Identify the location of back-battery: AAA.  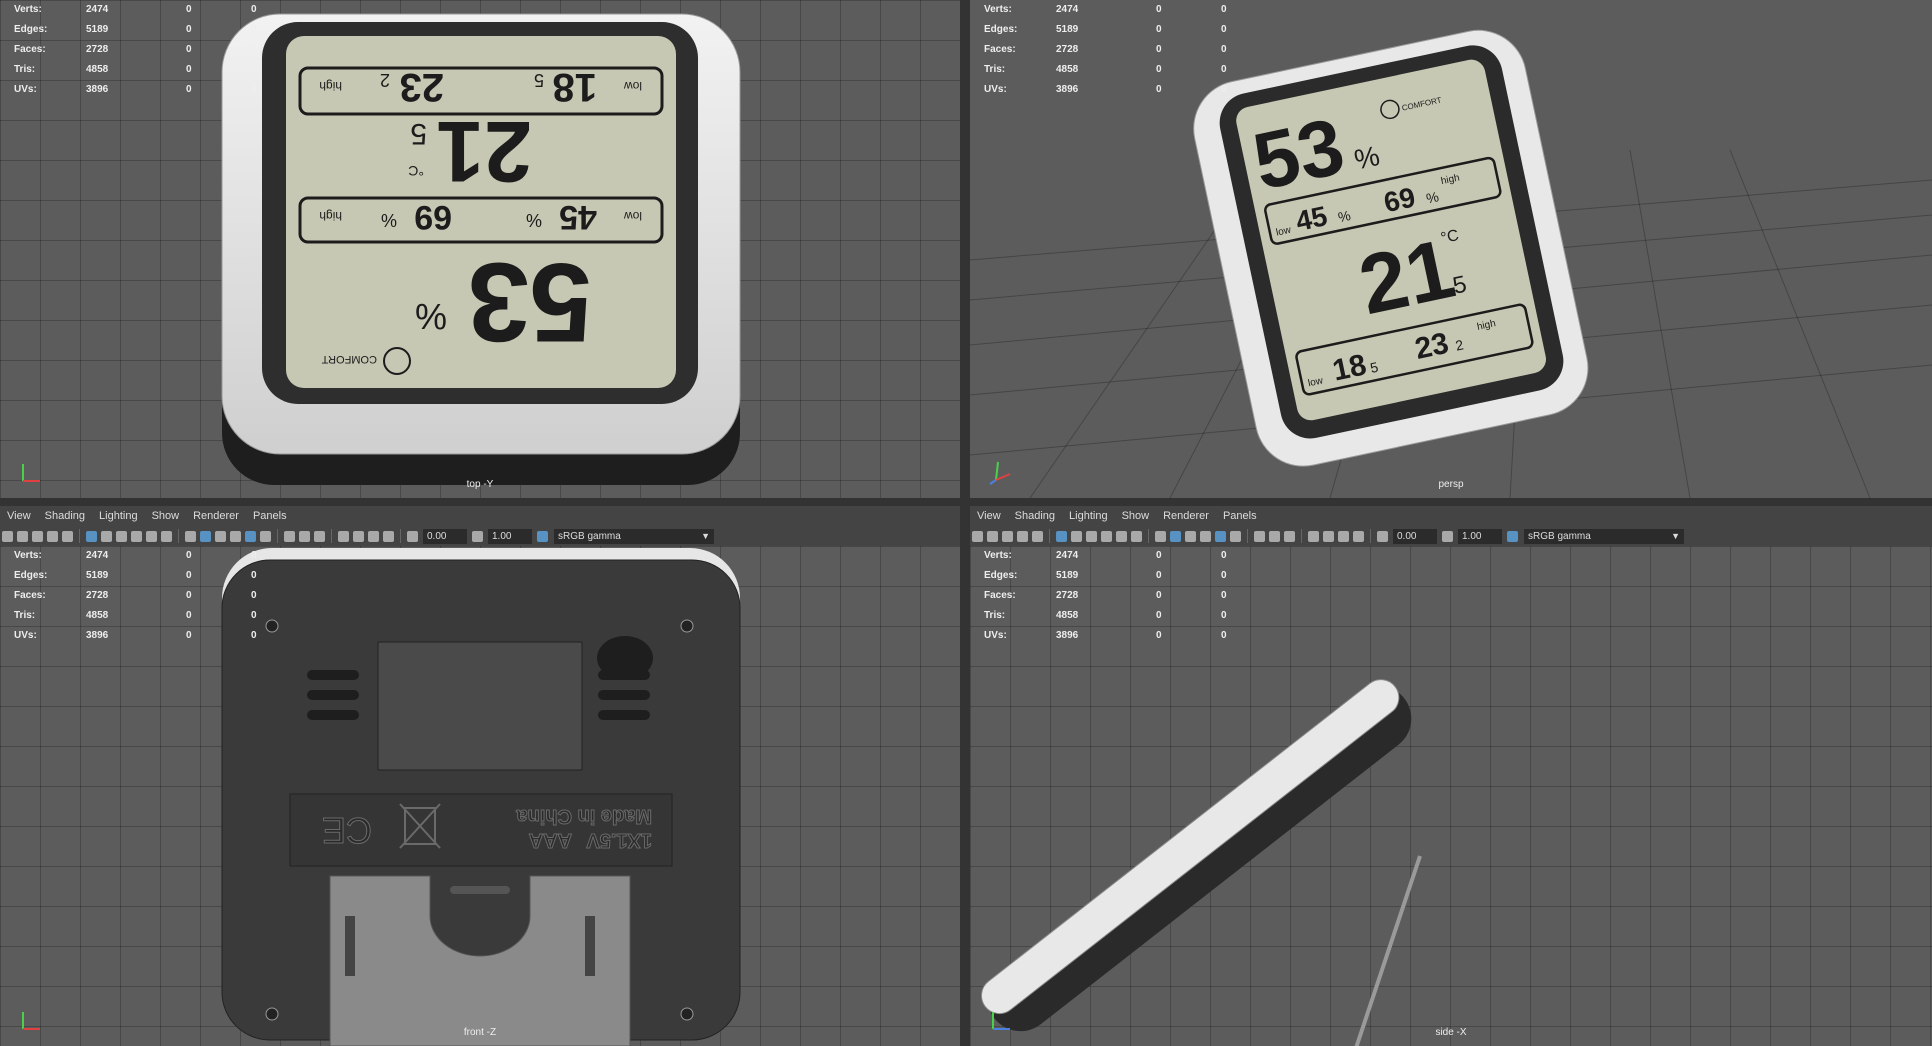
(550, 840).